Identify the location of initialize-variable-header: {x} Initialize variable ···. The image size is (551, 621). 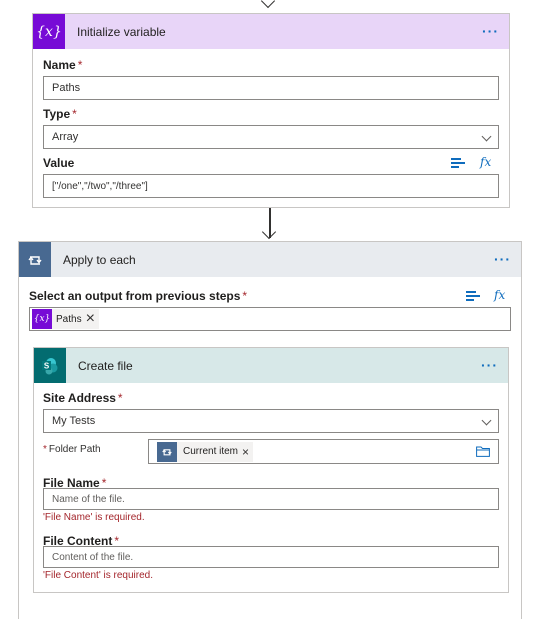
(271, 31).